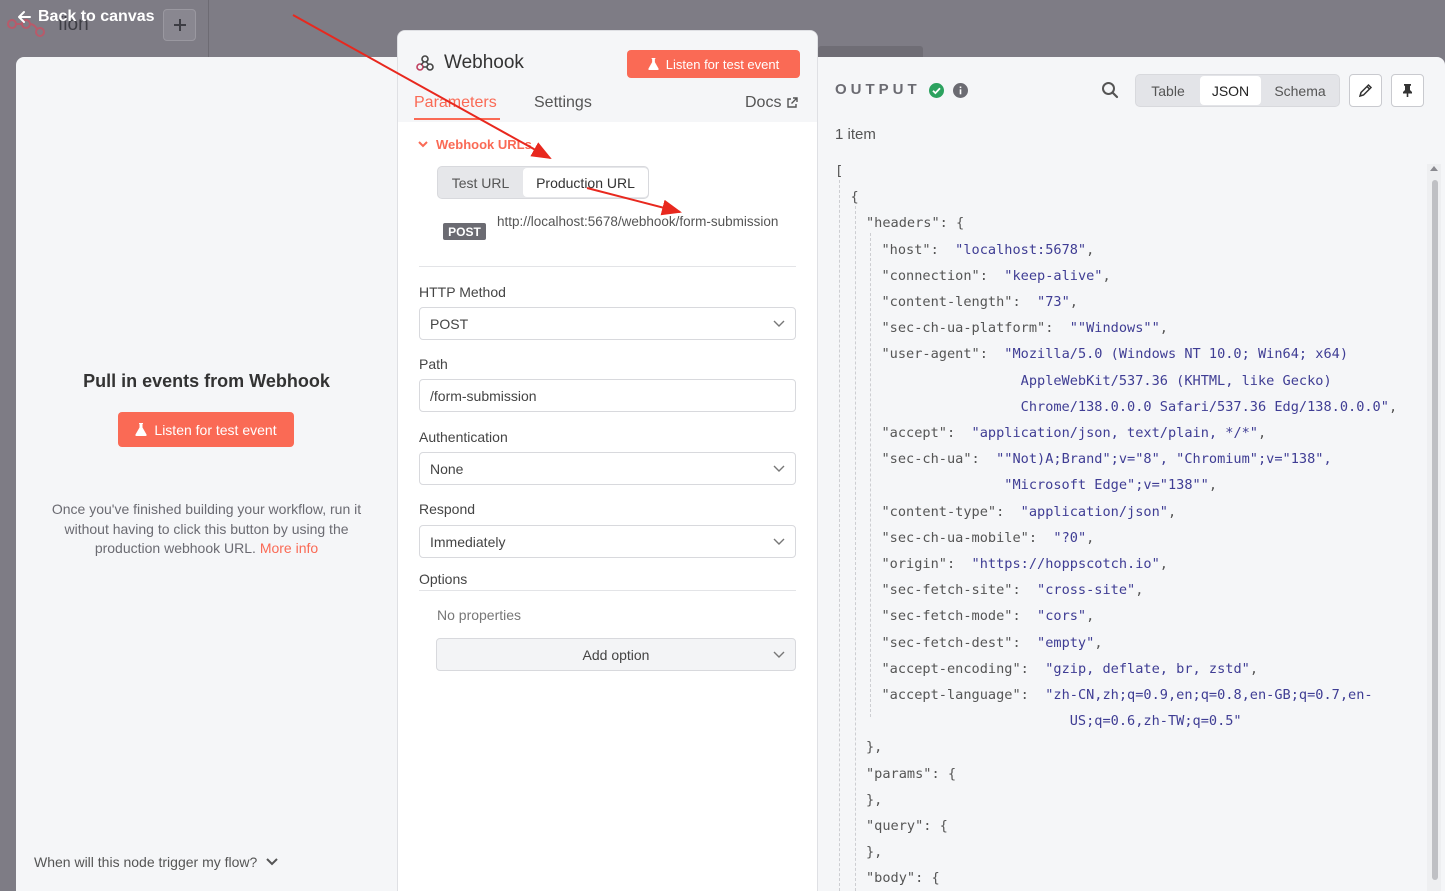 Image resolution: width=1445 pixels, height=891 pixels. I want to click on add-option-select: Add option, so click(616, 654).